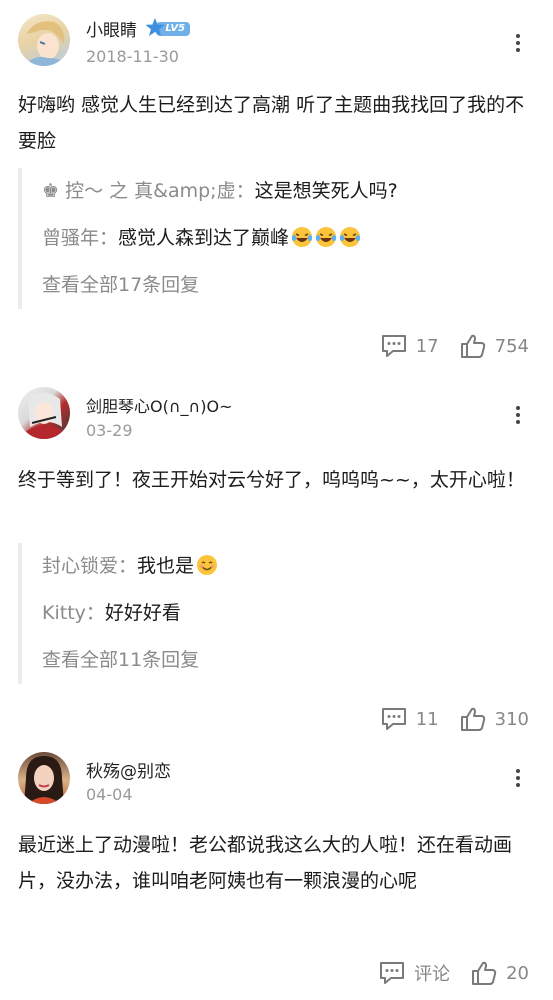  Describe the element at coordinates (282, 613) in the screenshot. I see `reply-item: Kitty：好好好看` at that location.